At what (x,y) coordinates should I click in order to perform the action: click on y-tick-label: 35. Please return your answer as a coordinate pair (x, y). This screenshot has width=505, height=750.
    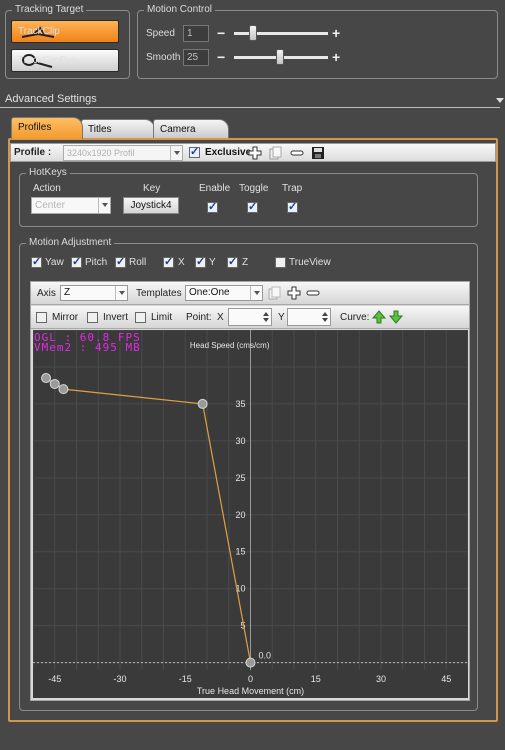
    Looking at the image, I should click on (240, 404).